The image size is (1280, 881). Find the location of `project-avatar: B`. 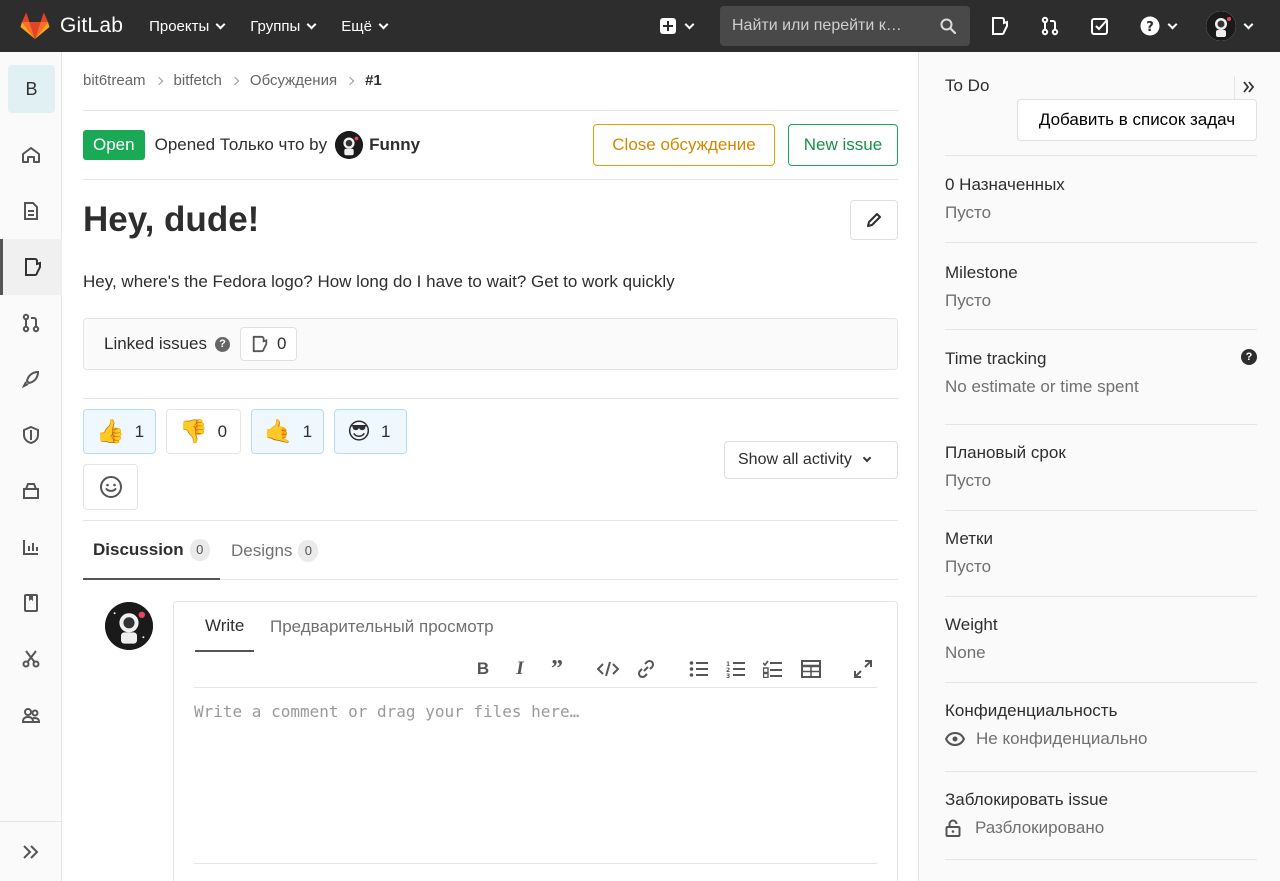

project-avatar: B is located at coordinates (31, 89).